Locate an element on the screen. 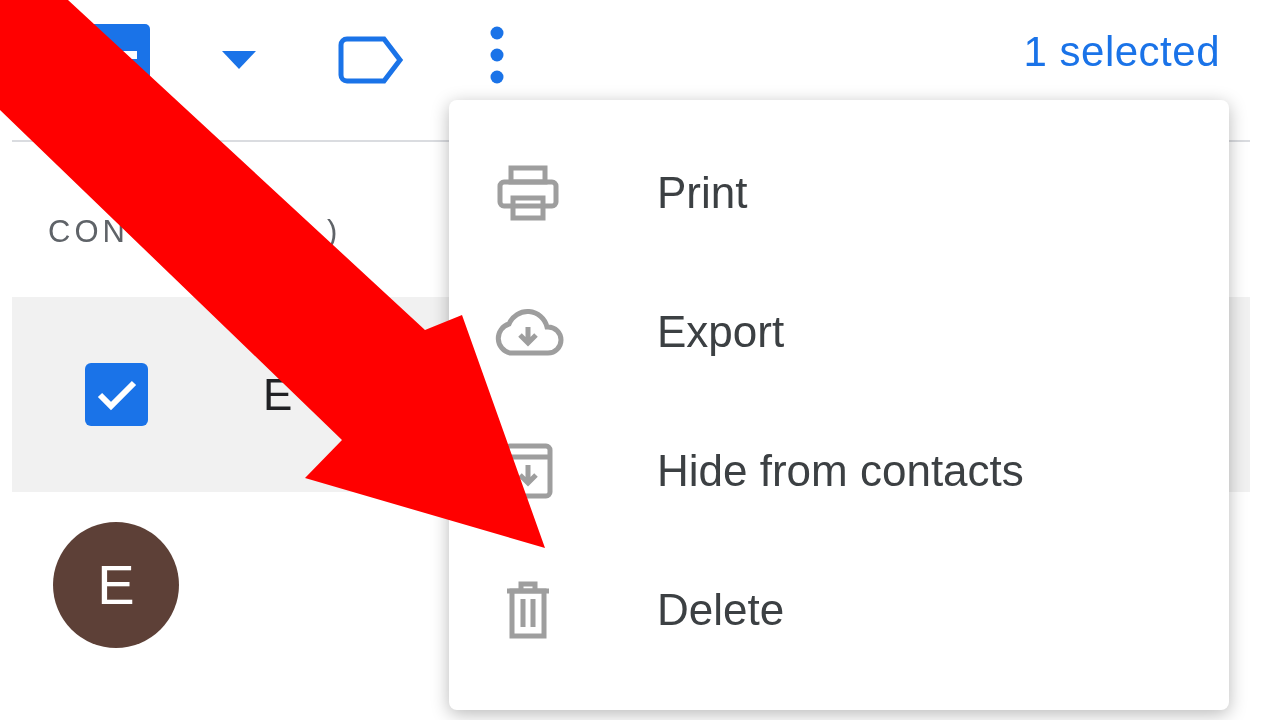 The image size is (1280, 720). check-icon is located at coordinates (116, 394).